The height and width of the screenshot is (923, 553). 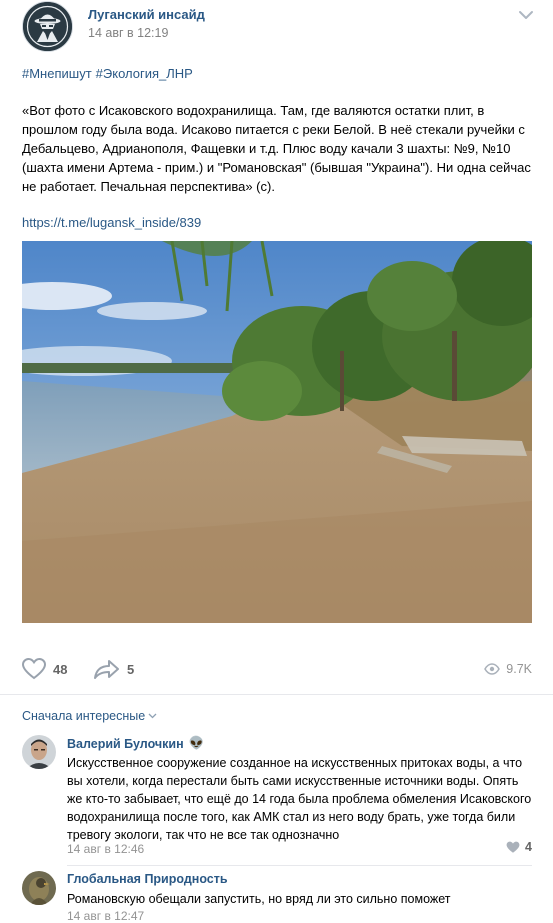 I want to click on community-avatar, so click(x=47, y=26).